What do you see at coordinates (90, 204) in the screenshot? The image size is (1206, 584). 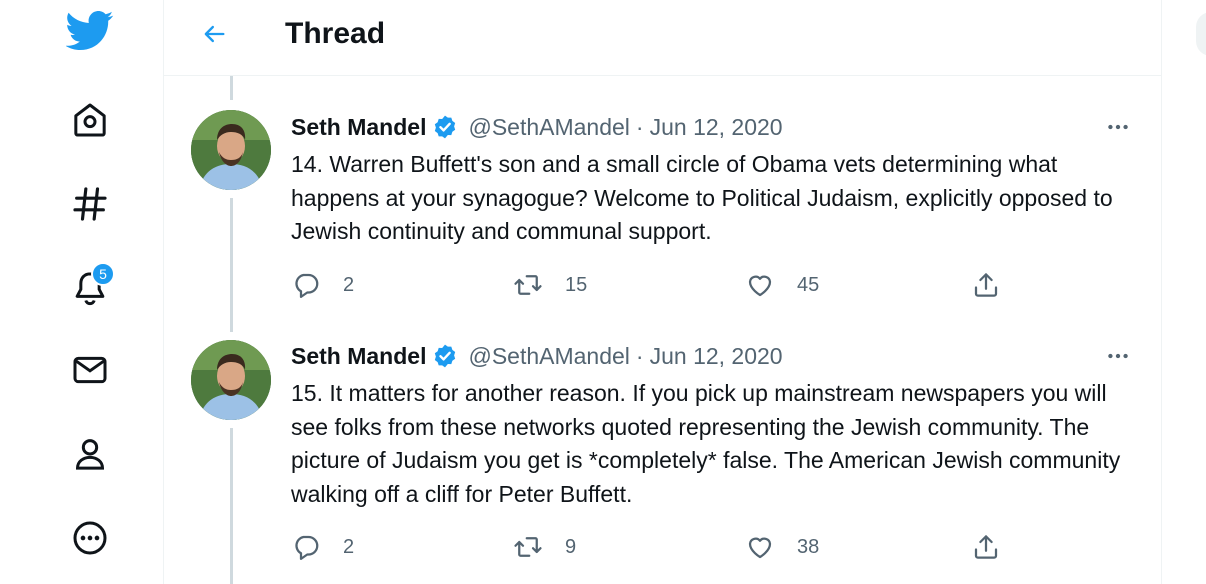 I see `explore-hashtag-icon` at bounding box center [90, 204].